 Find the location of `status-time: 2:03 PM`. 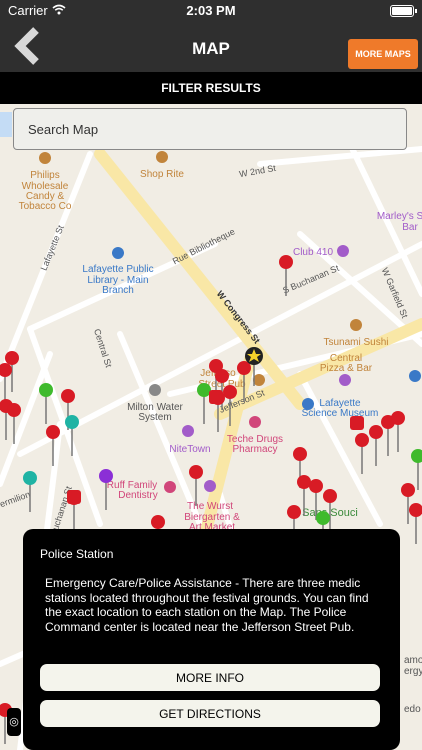

status-time: 2:03 PM is located at coordinates (211, 10).